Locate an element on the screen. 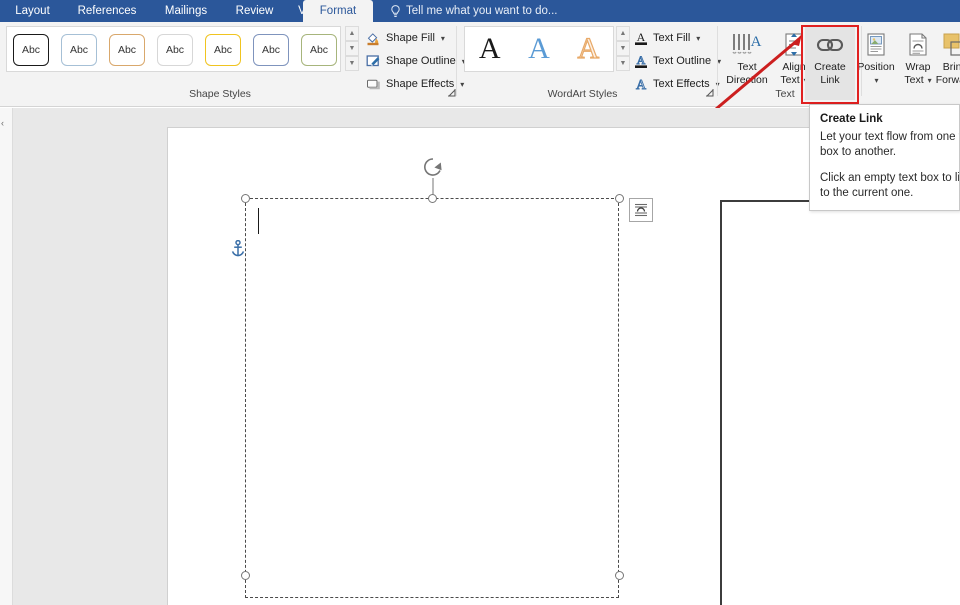 The image size is (960, 605). group-label-wordart-styles: WordArt Styles is located at coordinates (582, 94).